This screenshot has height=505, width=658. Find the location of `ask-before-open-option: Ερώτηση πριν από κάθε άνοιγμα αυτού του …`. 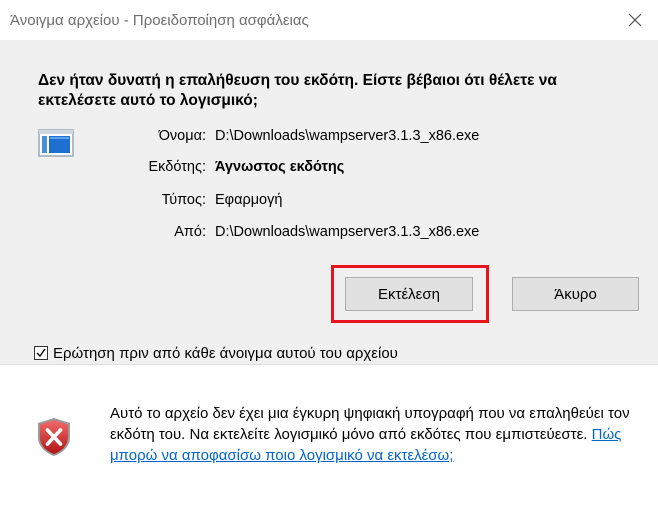

ask-before-open-option: Ερώτηση πριν από κάθε άνοιγμα αυτού του … is located at coordinates (216, 353).